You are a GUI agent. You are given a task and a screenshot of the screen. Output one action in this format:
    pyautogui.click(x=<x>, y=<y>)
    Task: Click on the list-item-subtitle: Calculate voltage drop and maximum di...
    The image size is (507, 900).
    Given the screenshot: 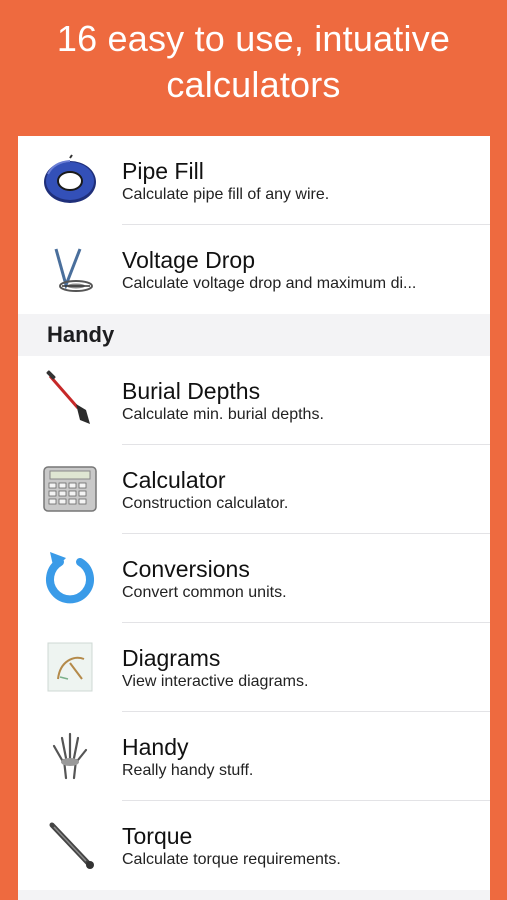 What is the action you would take?
    pyautogui.click(x=269, y=283)
    